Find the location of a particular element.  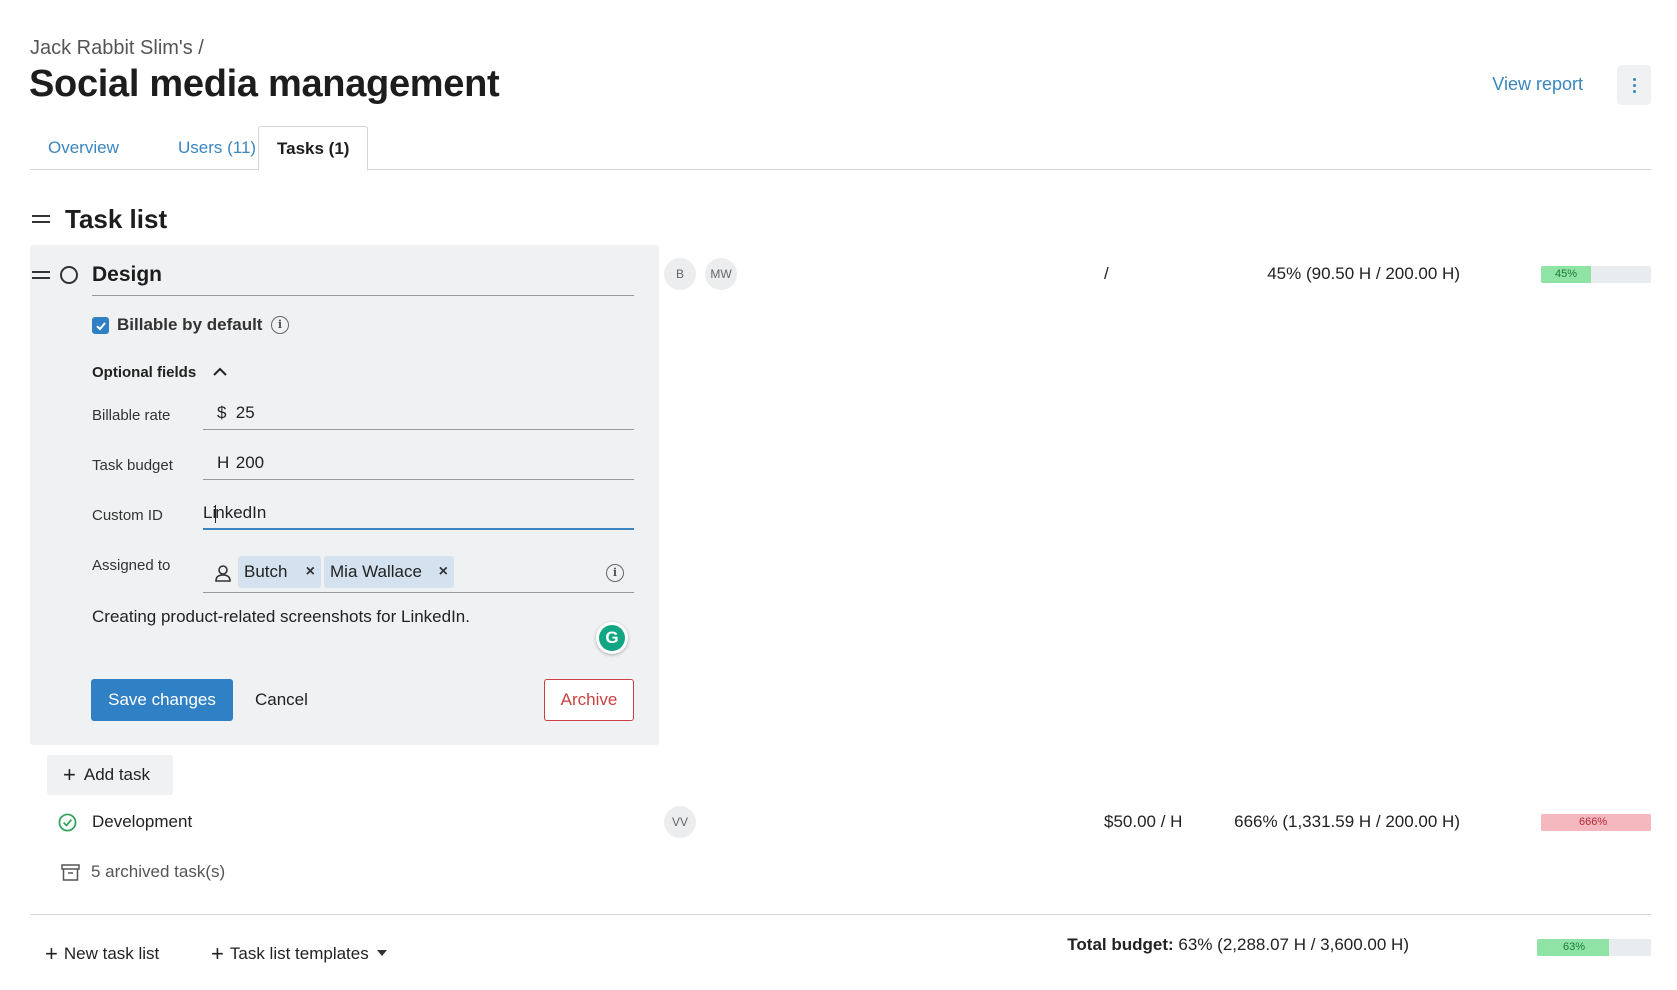

total-budget-bar-label: 63% is located at coordinates (1574, 947).